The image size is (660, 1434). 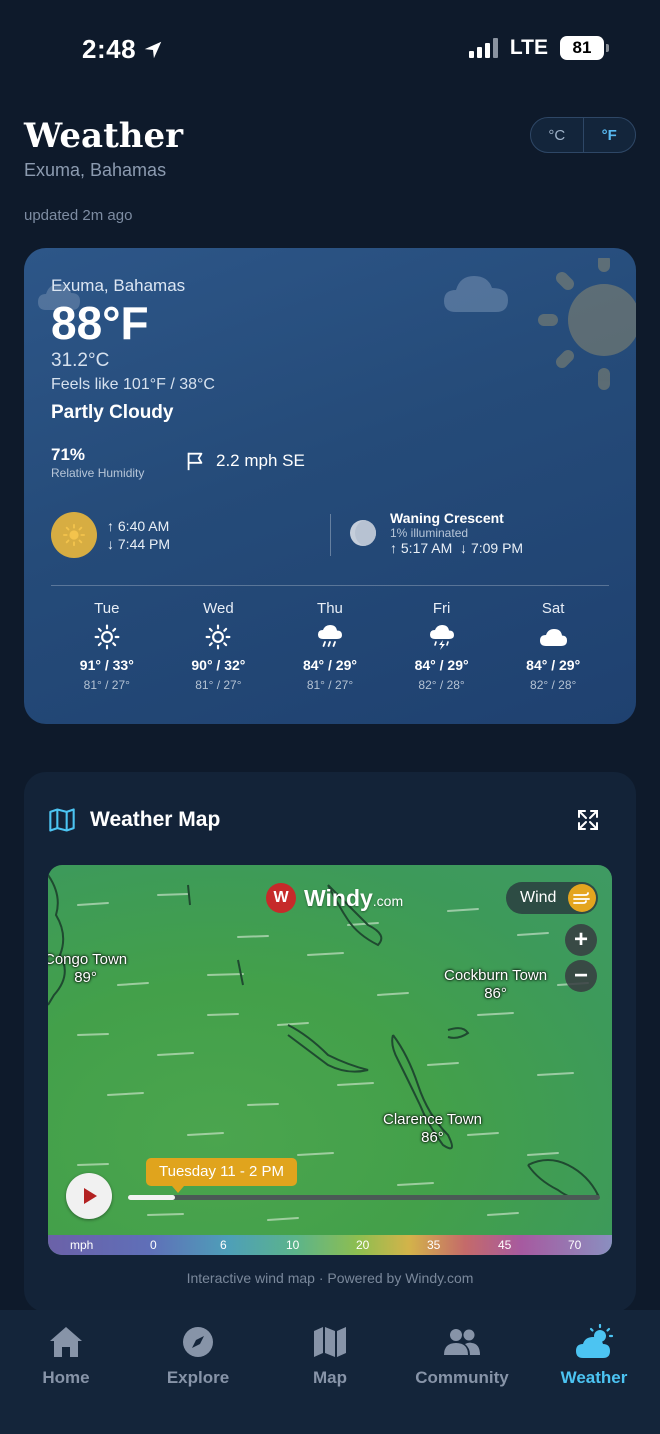 I want to click on weather-icon, so click(x=595, y=1341).